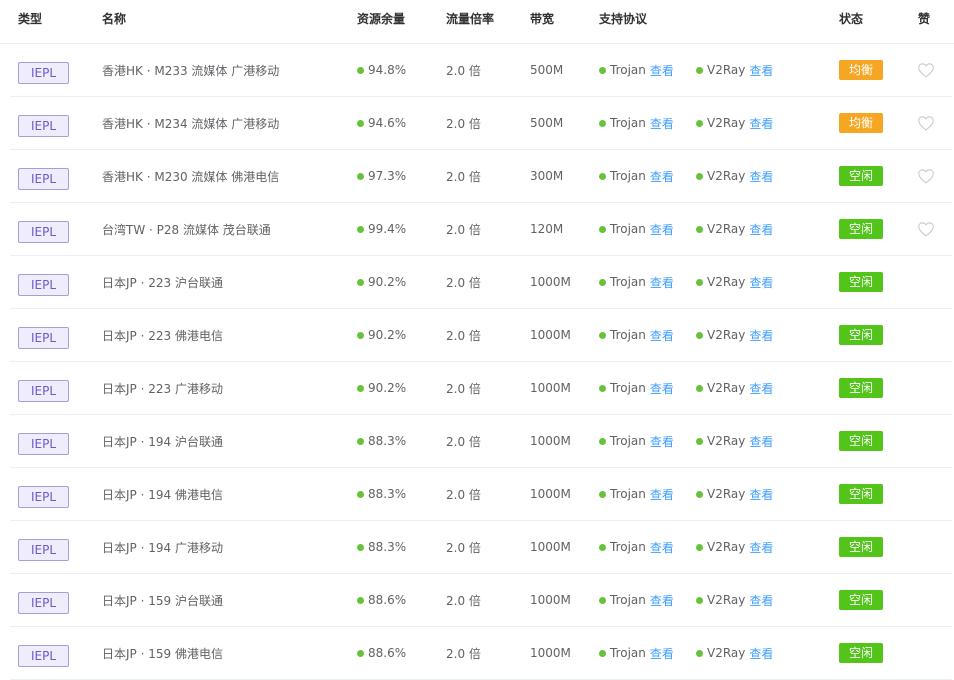  What do you see at coordinates (381, 600) in the screenshot?
I see `resource-cell: 88.6%` at bounding box center [381, 600].